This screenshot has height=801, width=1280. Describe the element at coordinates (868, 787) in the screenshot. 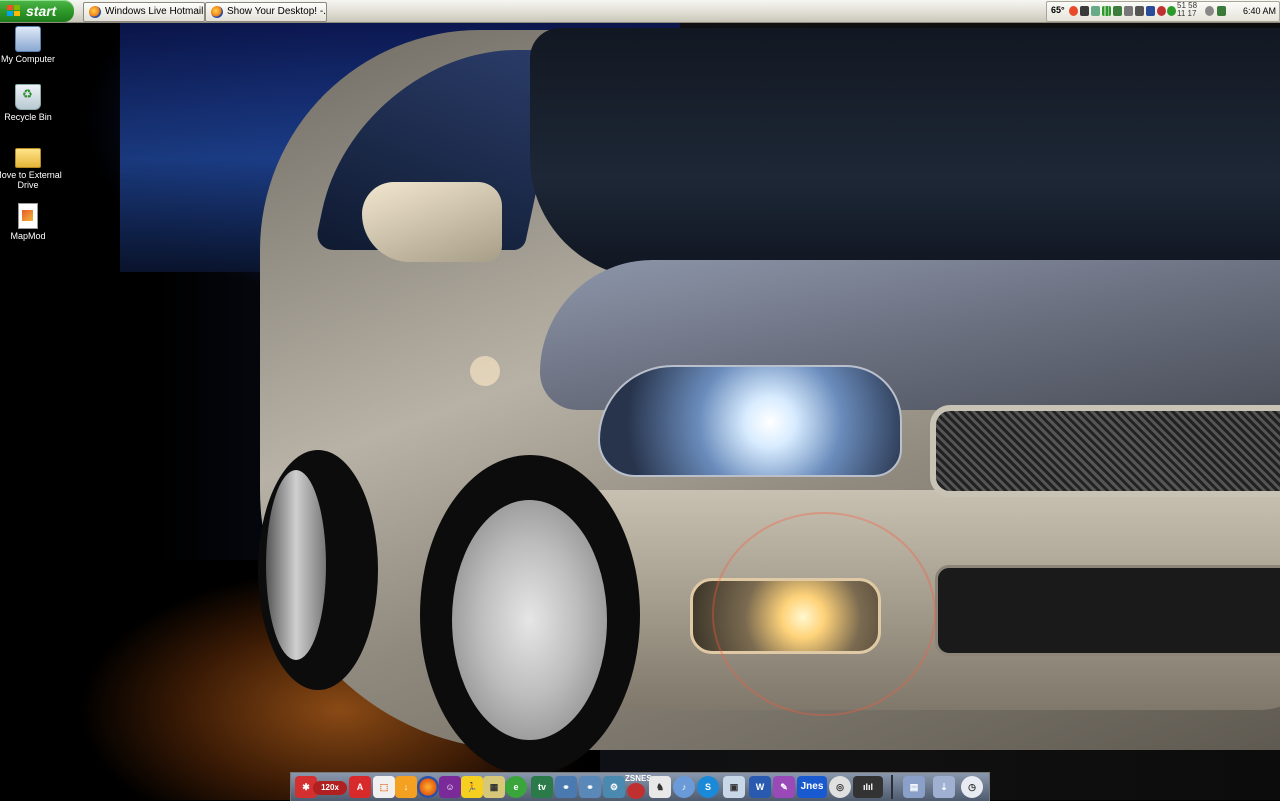

I see `audio-icon: ılıl` at that location.